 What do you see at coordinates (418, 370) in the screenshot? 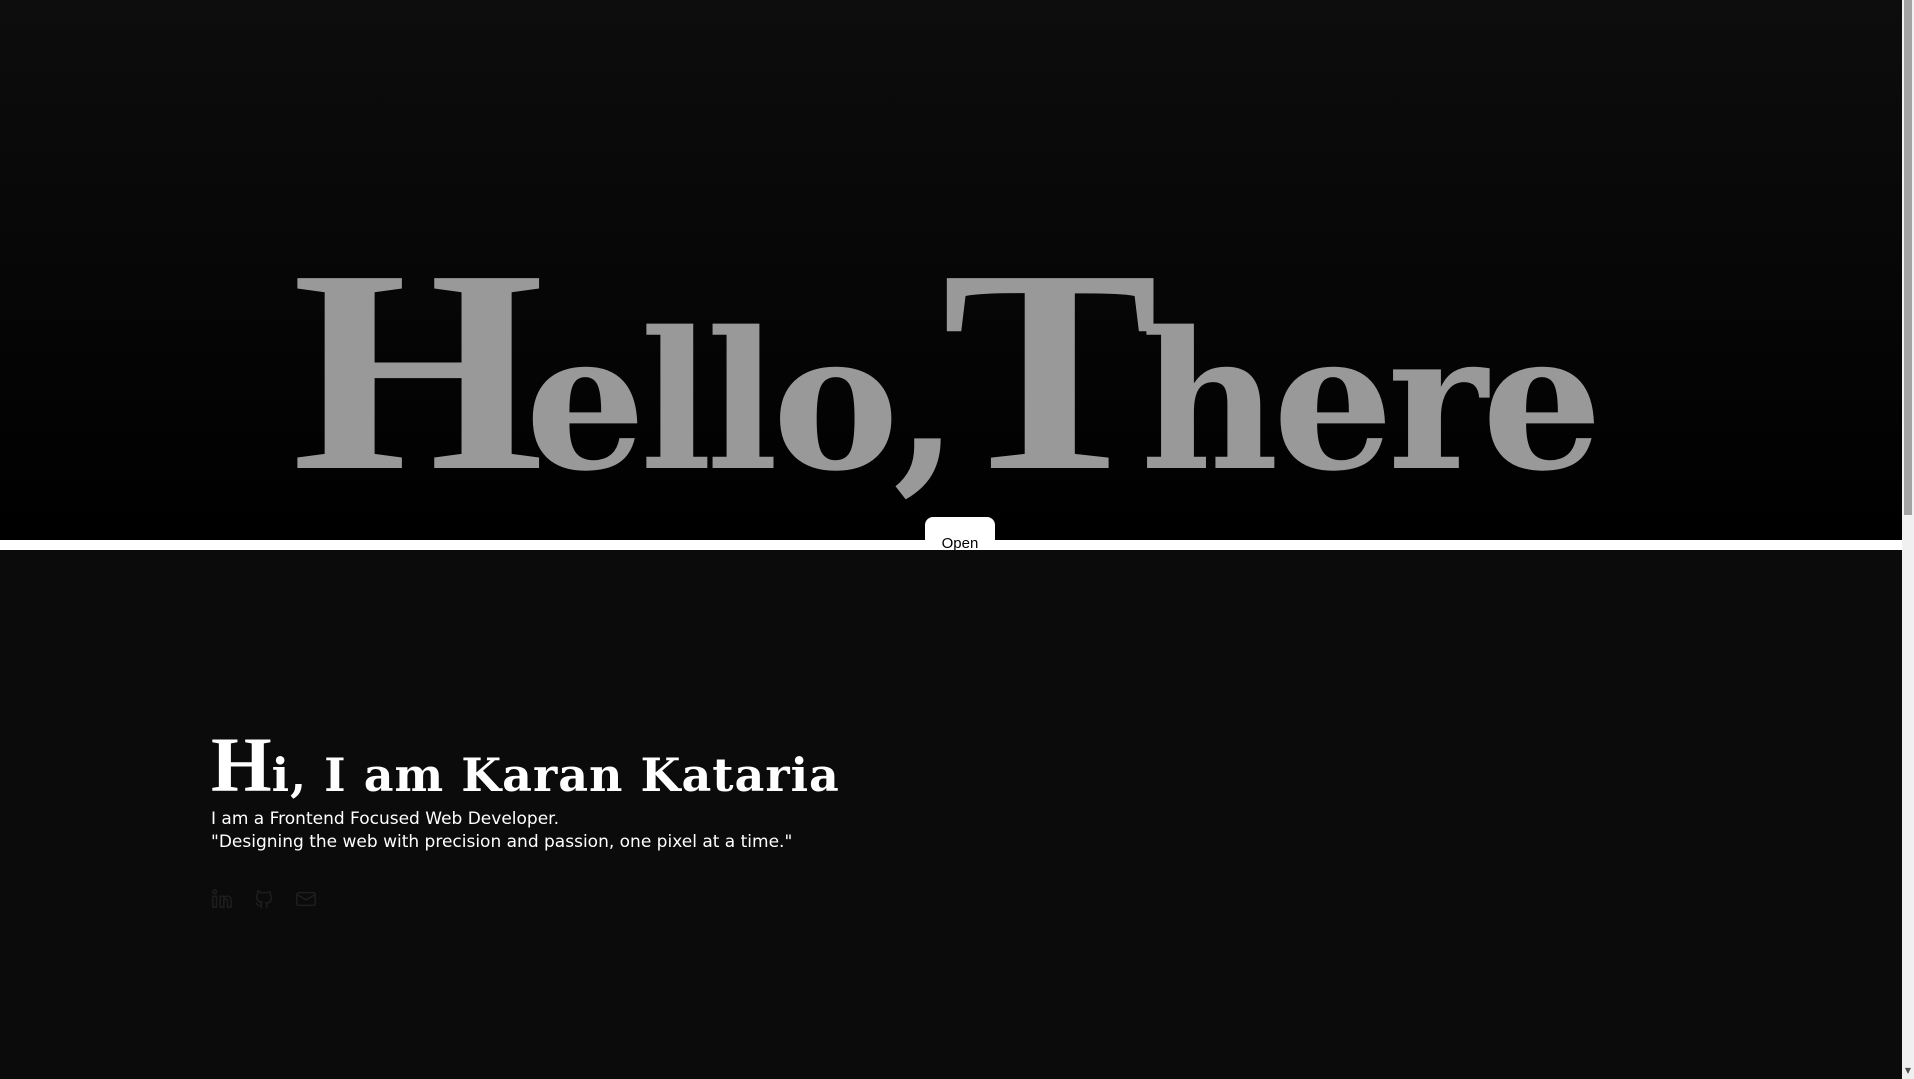
I see `hero-cap-h: H` at bounding box center [418, 370].